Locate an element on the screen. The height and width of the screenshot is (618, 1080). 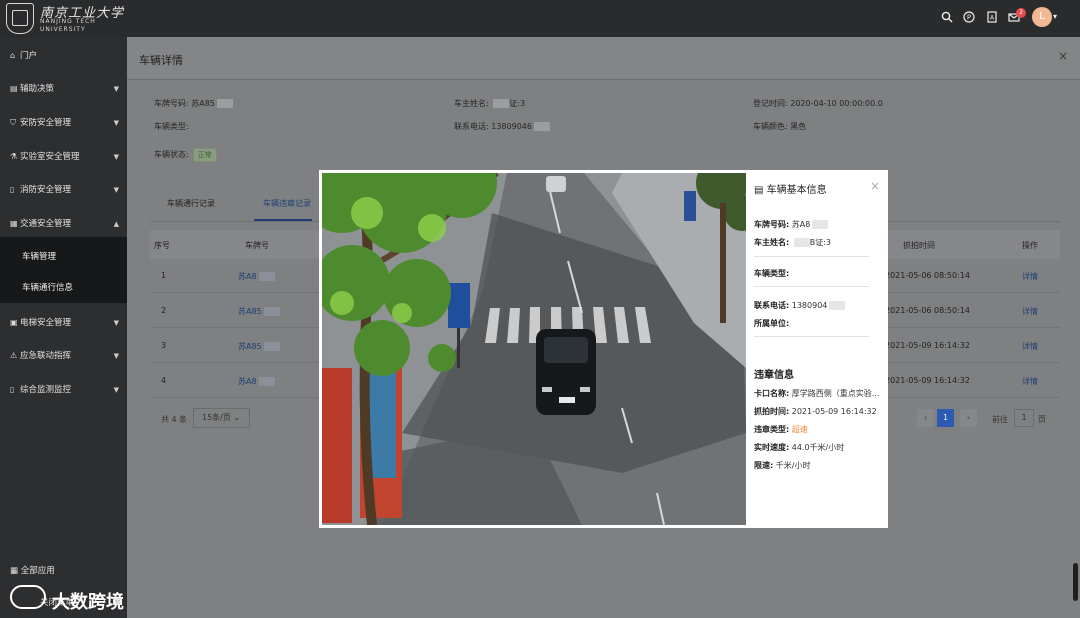
field-phone: 联系电话: 13809046 is located at coordinates (502, 126).